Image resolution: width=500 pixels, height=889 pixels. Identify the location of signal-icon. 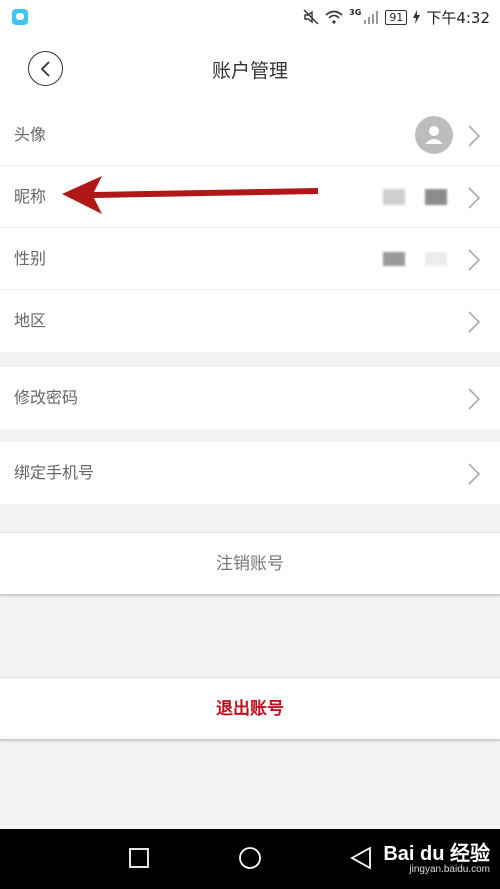
(371, 17).